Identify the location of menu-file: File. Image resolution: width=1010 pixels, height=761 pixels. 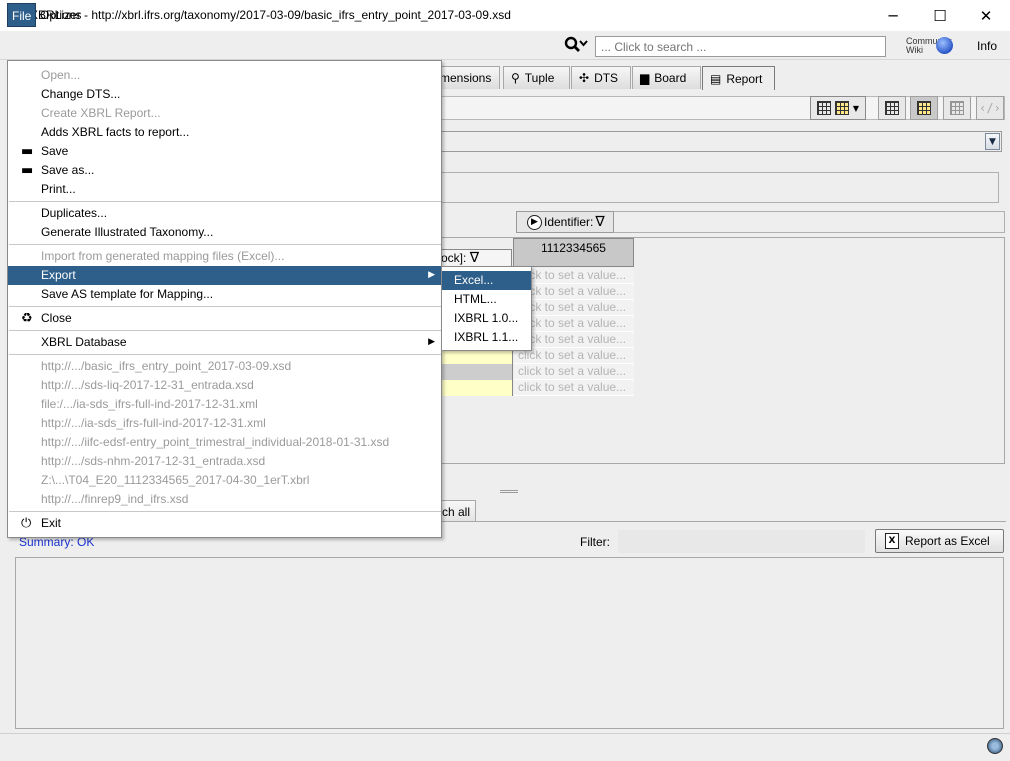
(22, 15).